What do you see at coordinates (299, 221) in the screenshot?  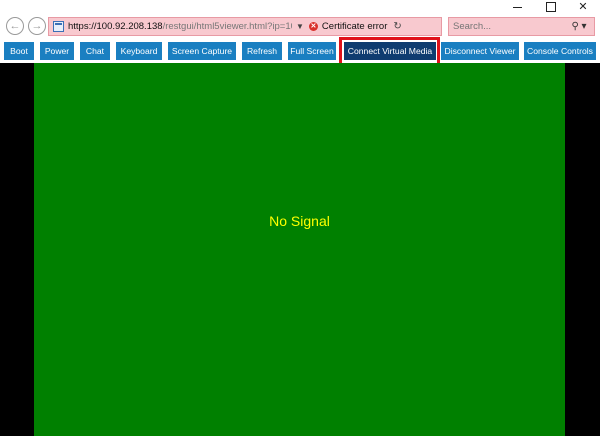 I see `no-signal-message: No Signal` at bounding box center [299, 221].